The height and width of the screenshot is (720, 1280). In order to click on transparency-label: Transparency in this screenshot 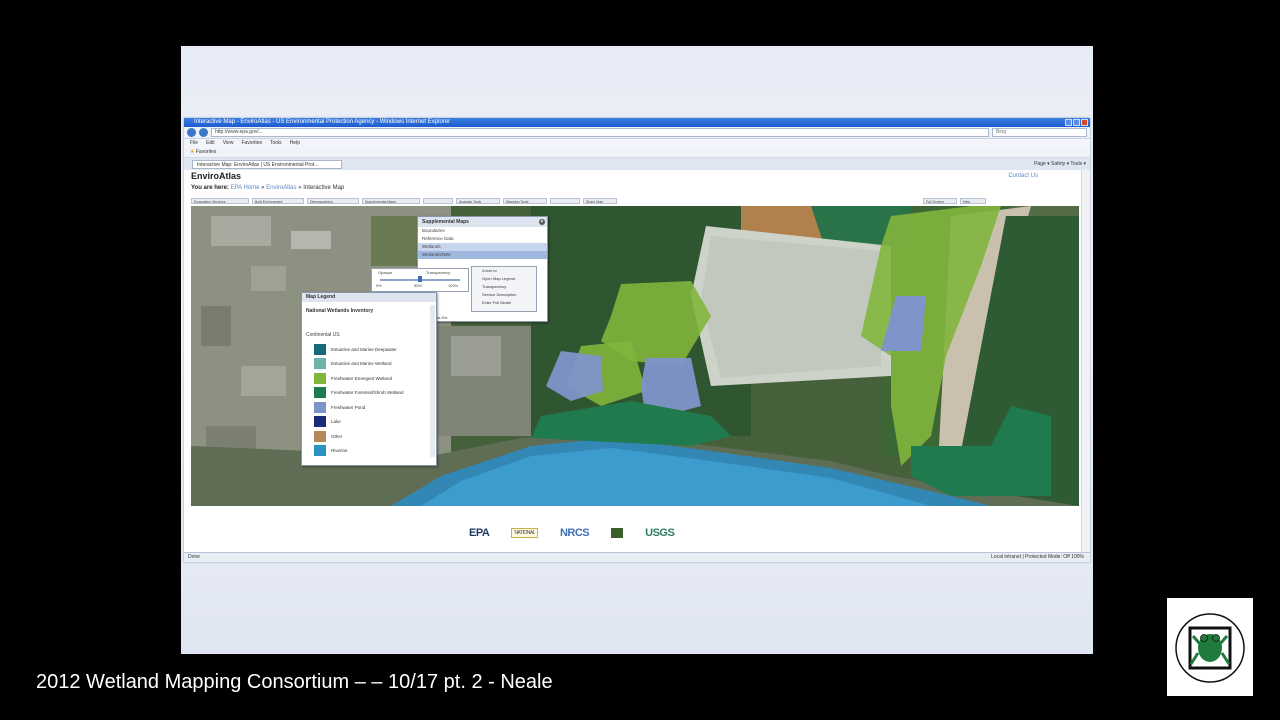, I will do `click(438, 272)`.